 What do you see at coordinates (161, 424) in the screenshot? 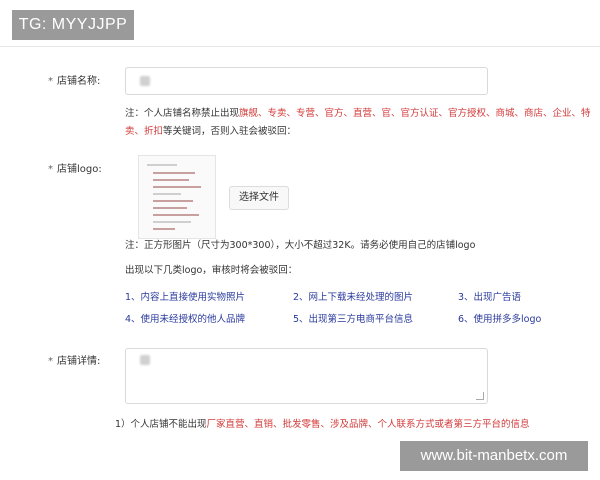
I see `store-detail-note-prefix: 1）个人店铺不能出现` at bounding box center [161, 424].